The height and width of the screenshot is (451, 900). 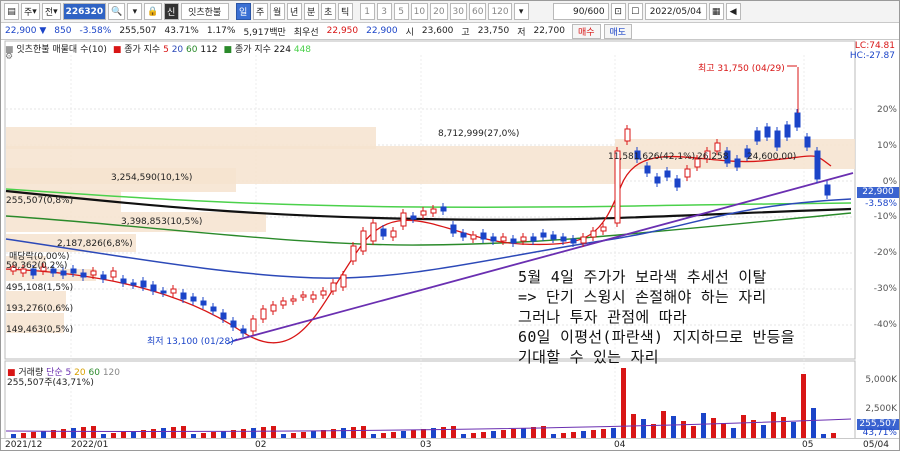 I want to click on annotation-line-3: 그러나 투자 관점에 따라, so click(x=602, y=317).